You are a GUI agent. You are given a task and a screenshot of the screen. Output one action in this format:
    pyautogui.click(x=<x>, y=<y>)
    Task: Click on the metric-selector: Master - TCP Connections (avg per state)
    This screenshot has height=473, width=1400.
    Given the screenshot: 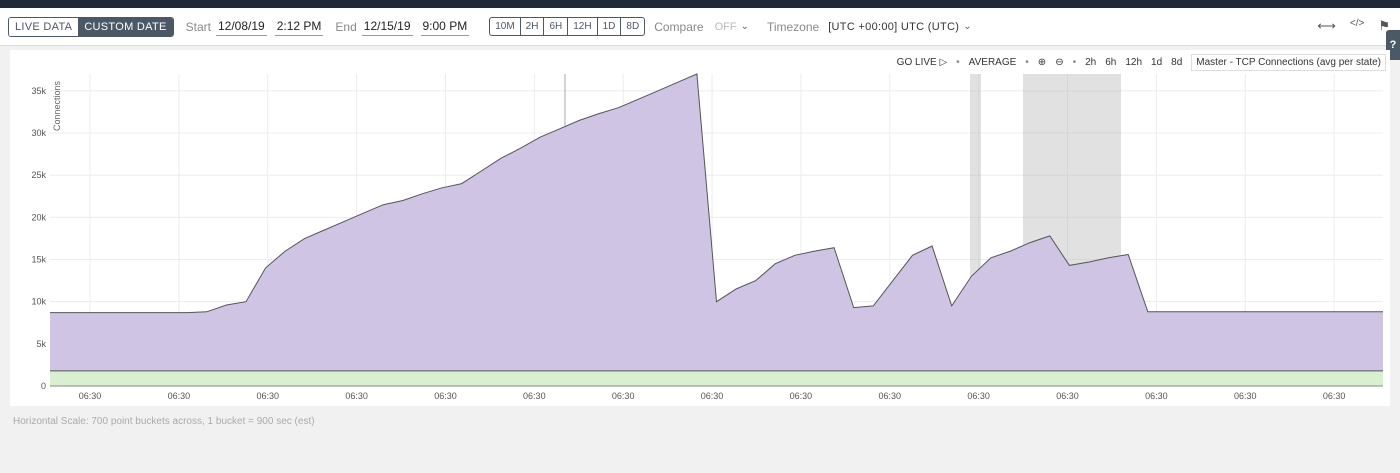 What is the action you would take?
    pyautogui.click(x=1288, y=62)
    